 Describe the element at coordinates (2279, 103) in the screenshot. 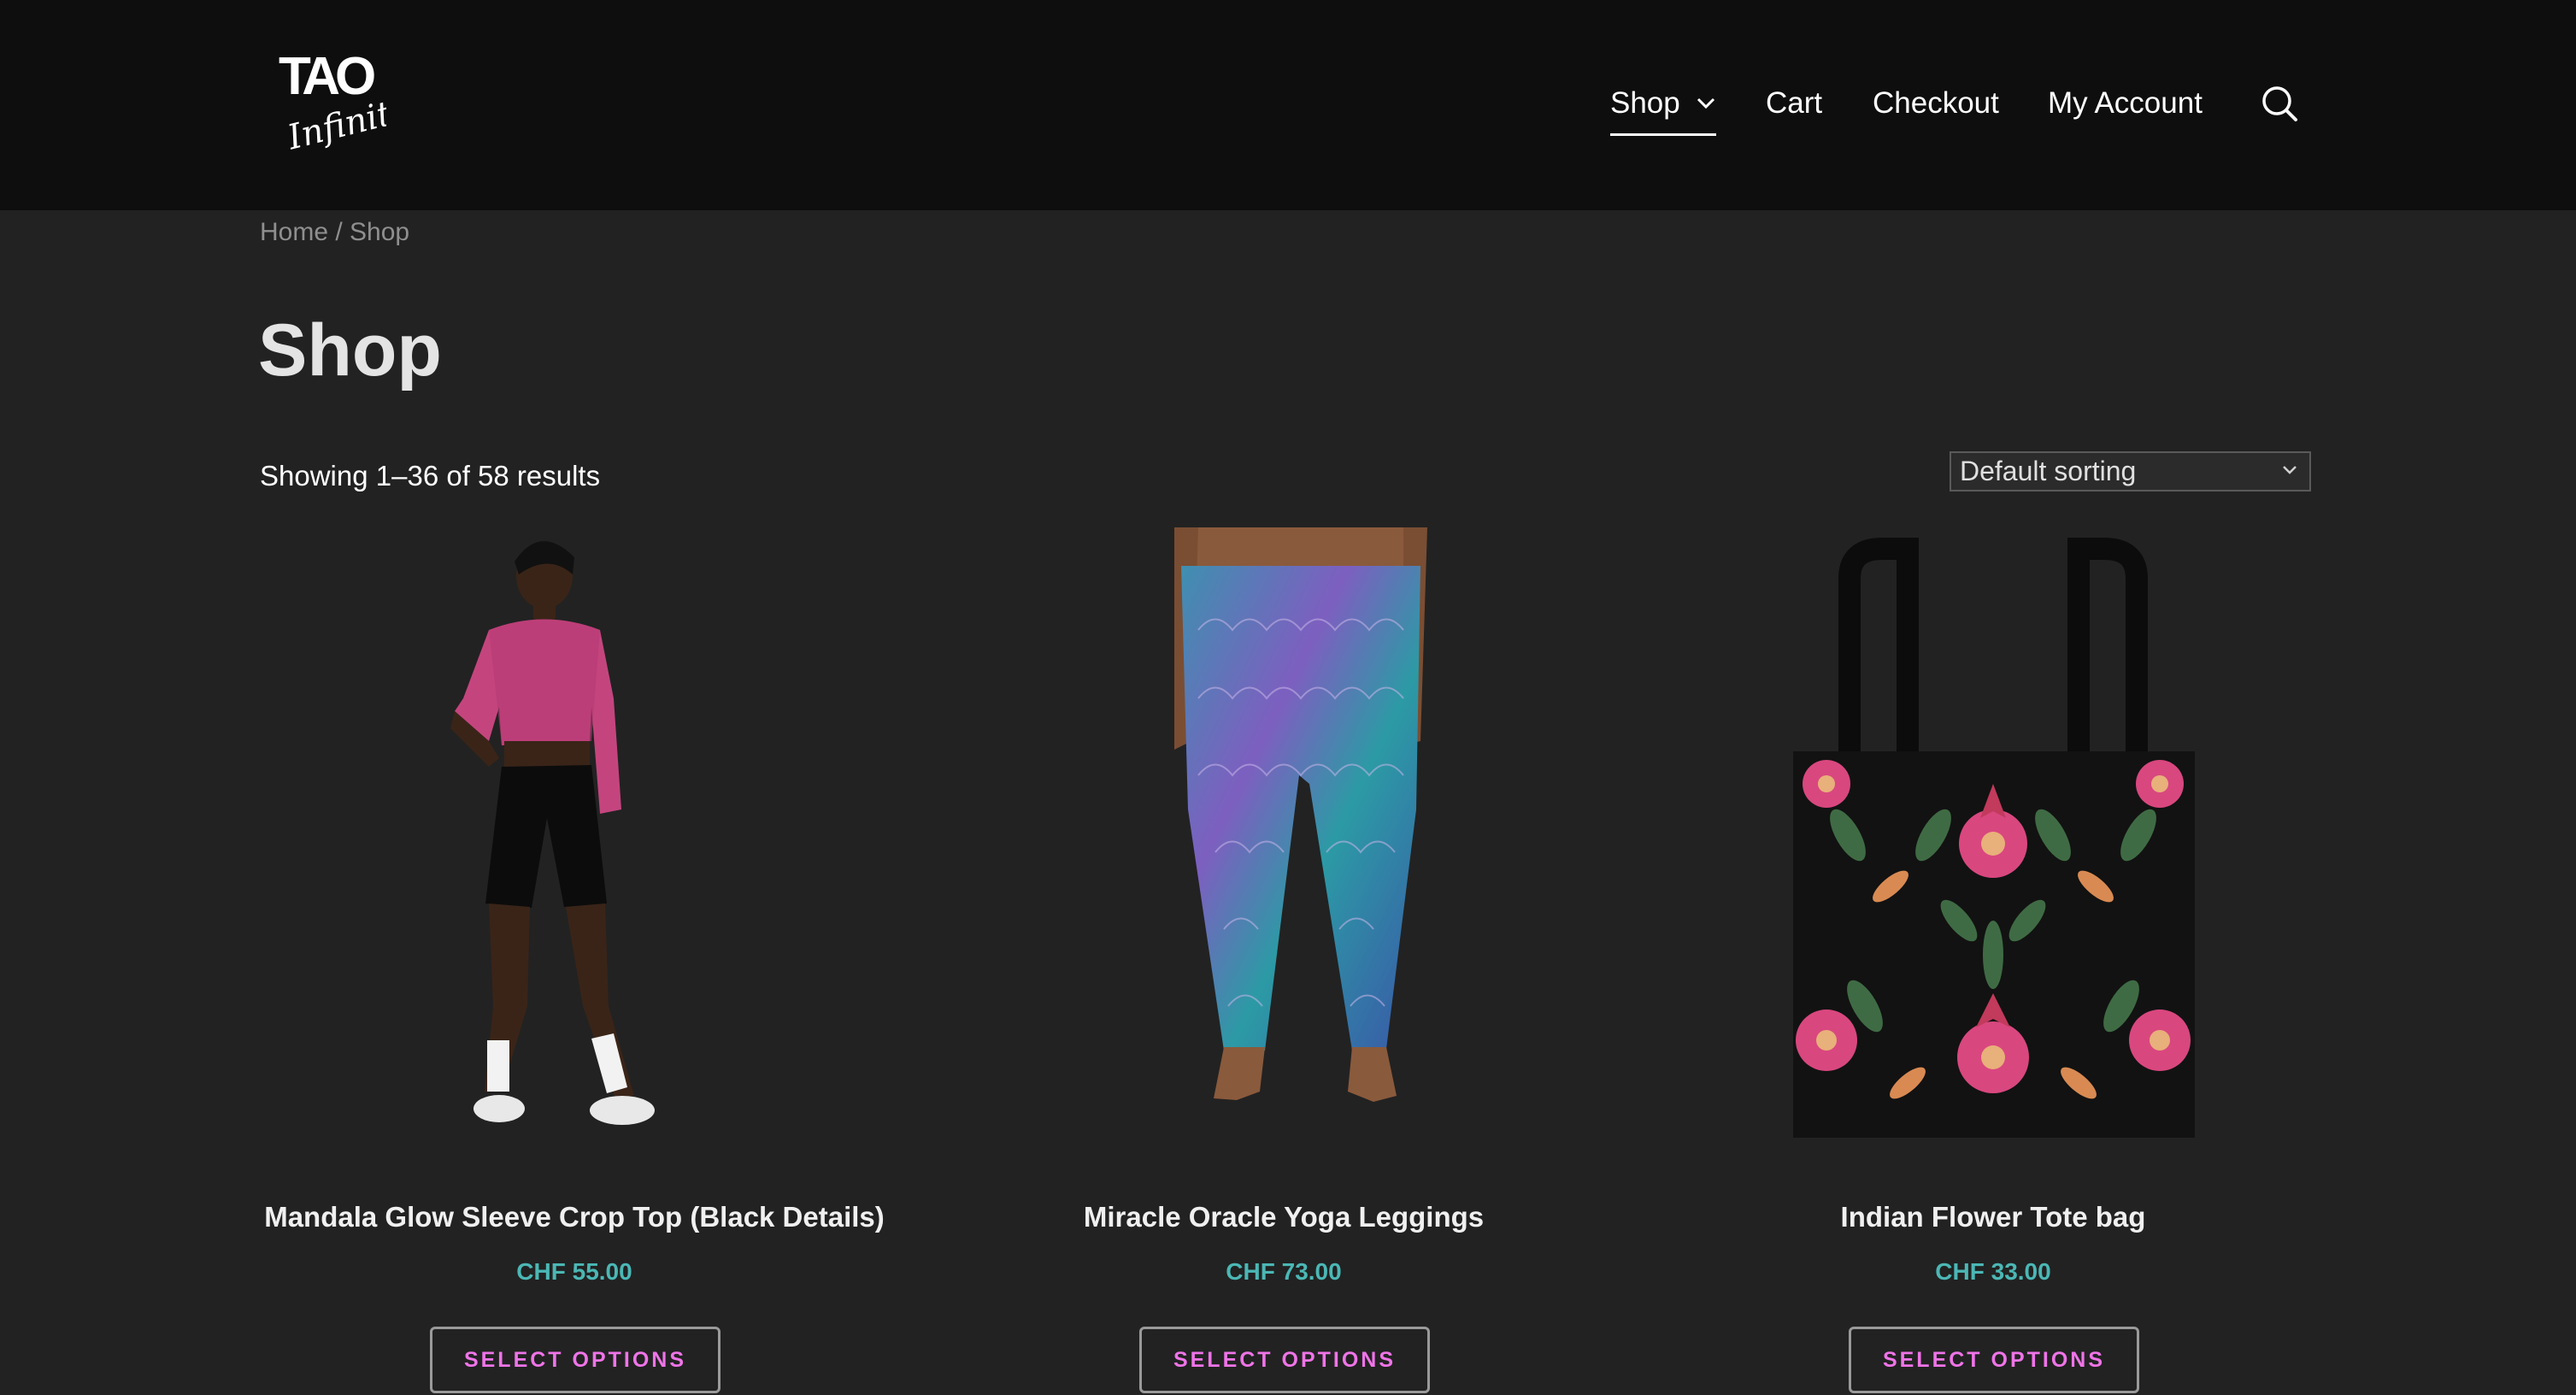

I see `search-icon` at that location.